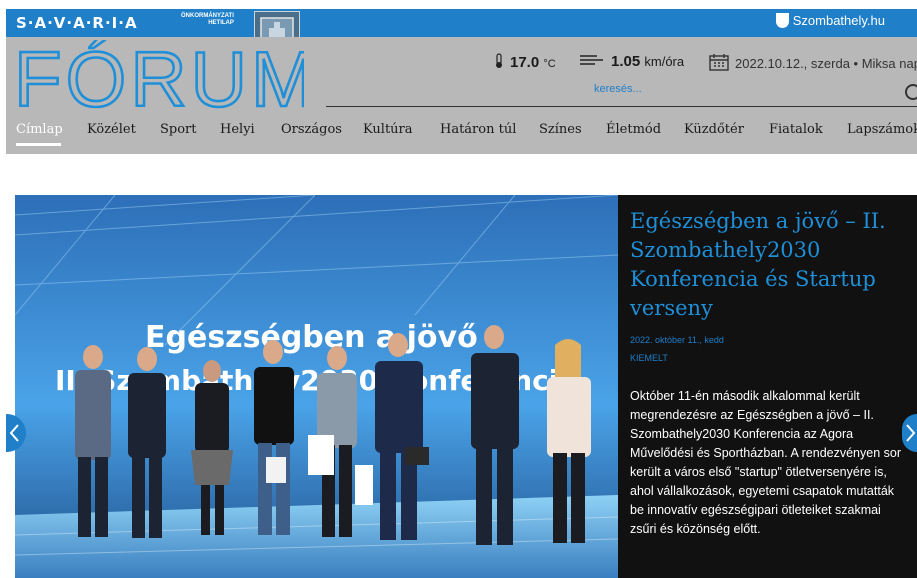  I want to click on date-widget: 2022.10.12., szerda • Miksa nap, so click(813, 62).